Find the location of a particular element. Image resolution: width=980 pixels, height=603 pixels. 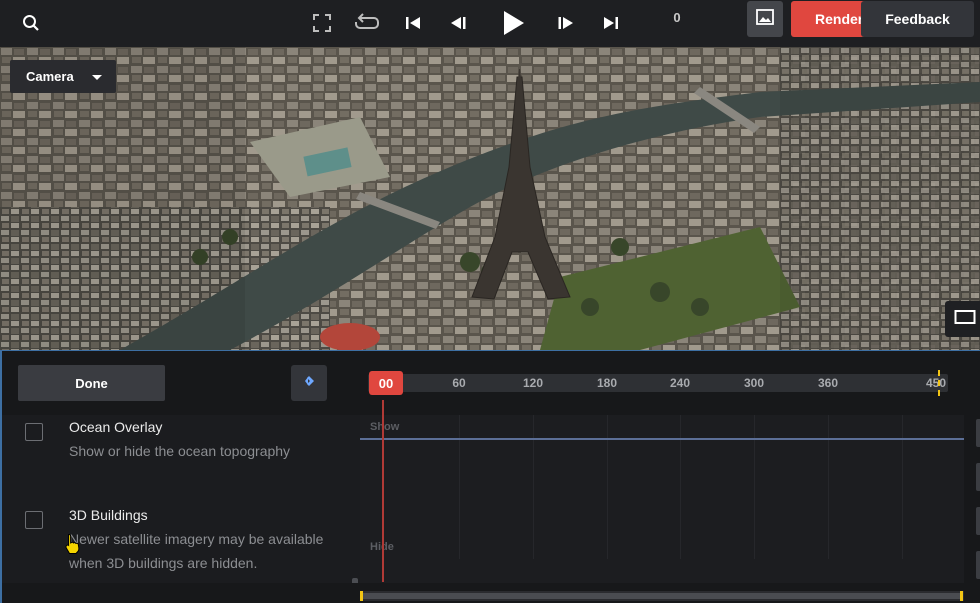

ruler-tick: 60 is located at coordinates (459, 383).